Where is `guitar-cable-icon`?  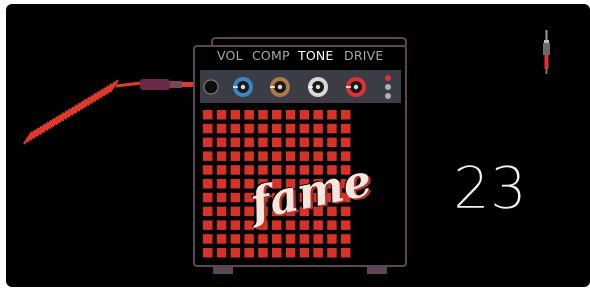 guitar-cable-icon is located at coordinates (71, 112).